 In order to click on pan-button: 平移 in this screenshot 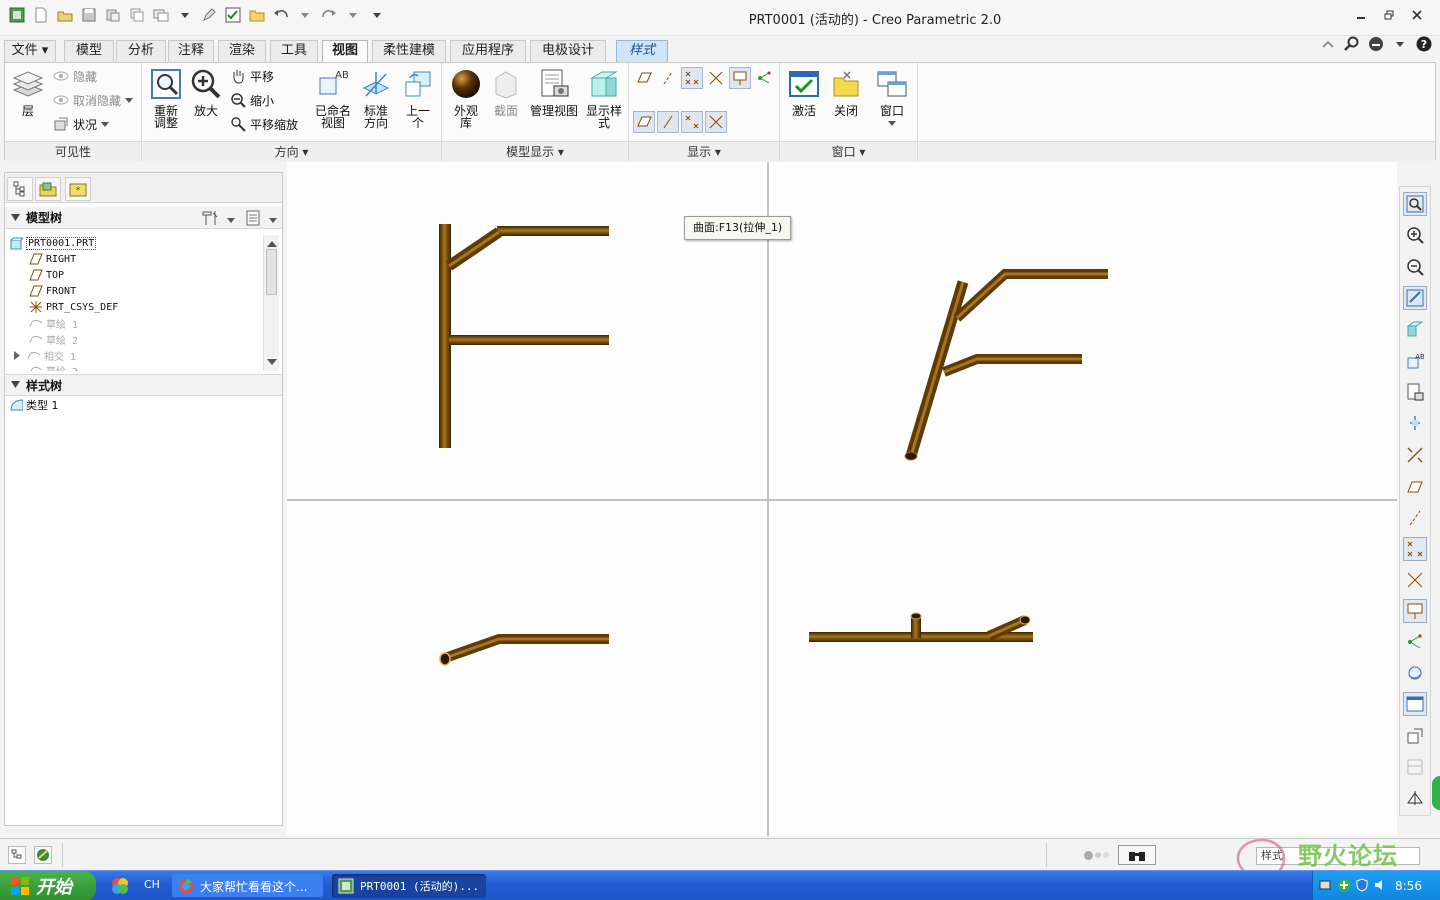, I will do `click(252, 76)`.